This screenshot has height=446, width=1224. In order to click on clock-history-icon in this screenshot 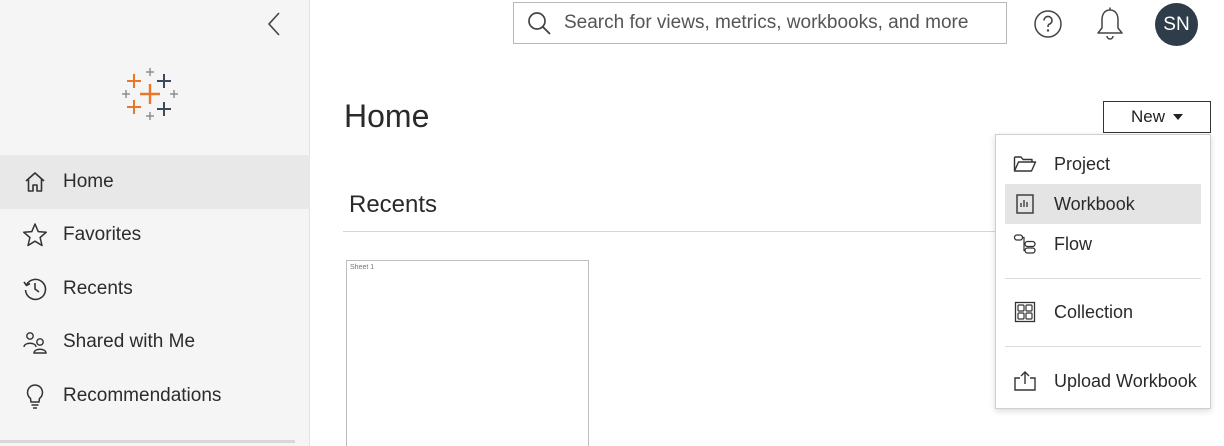, I will do `click(35, 289)`.